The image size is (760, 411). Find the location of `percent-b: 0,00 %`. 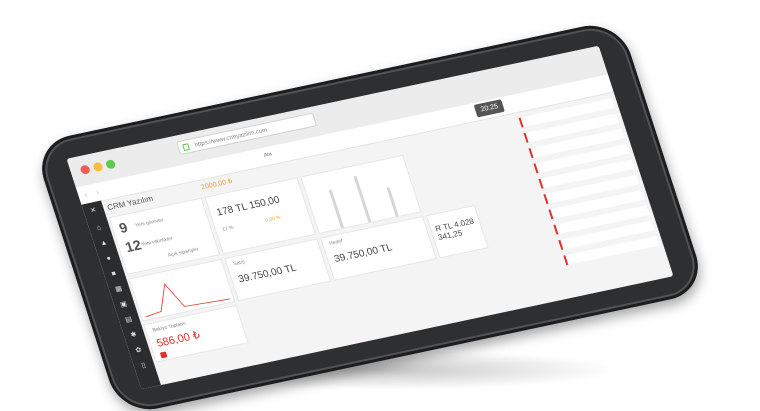

percent-b: 0,00 % is located at coordinates (273, 219).